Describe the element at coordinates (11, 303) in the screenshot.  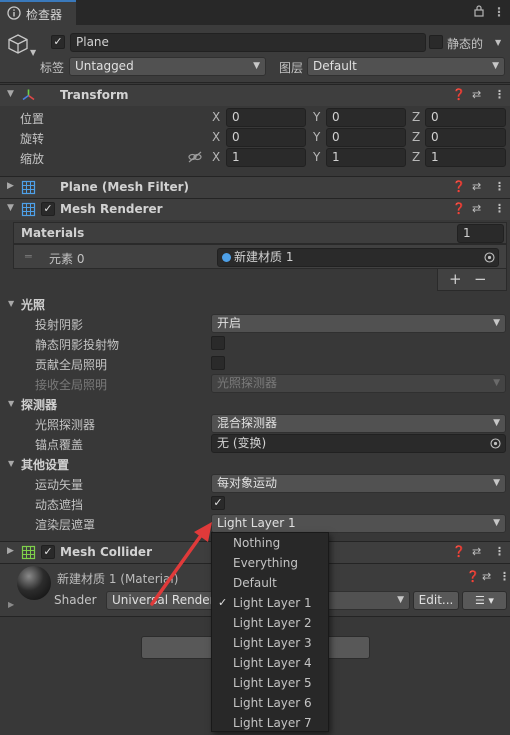
I see `lighting-foldout-icon: ▼` at that location.